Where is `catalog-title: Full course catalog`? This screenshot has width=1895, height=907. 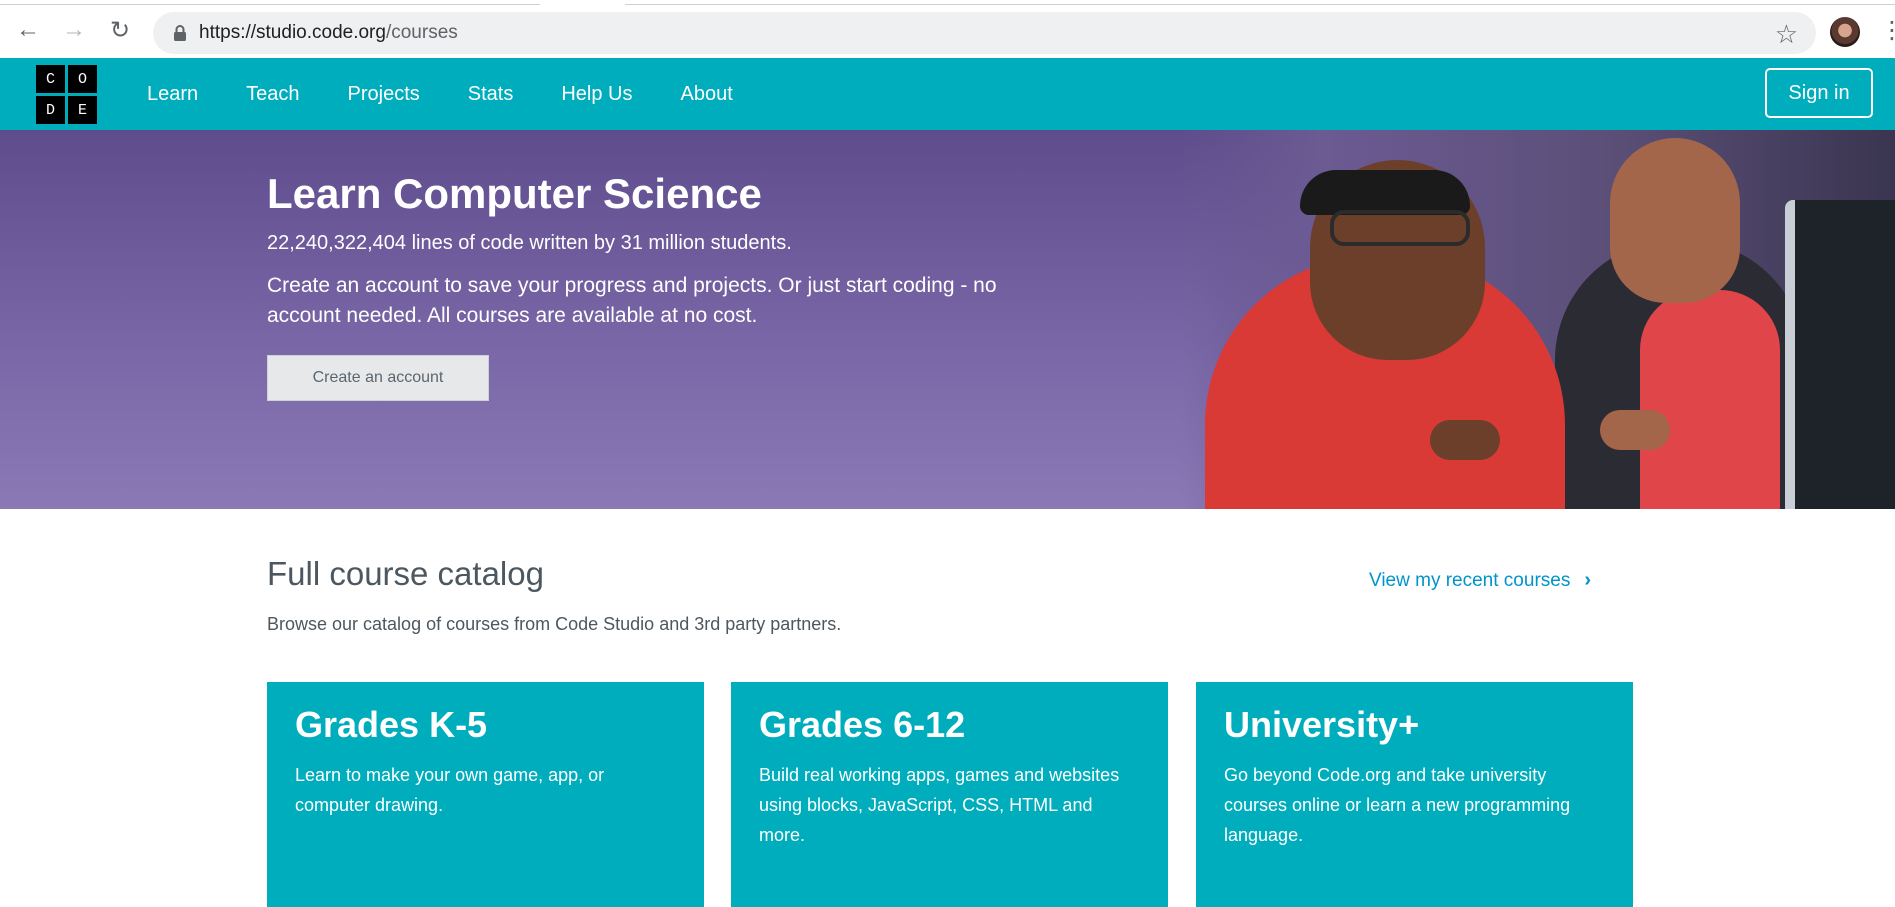
catalog-title: Full course catalog is located at coordinates (405, 573).